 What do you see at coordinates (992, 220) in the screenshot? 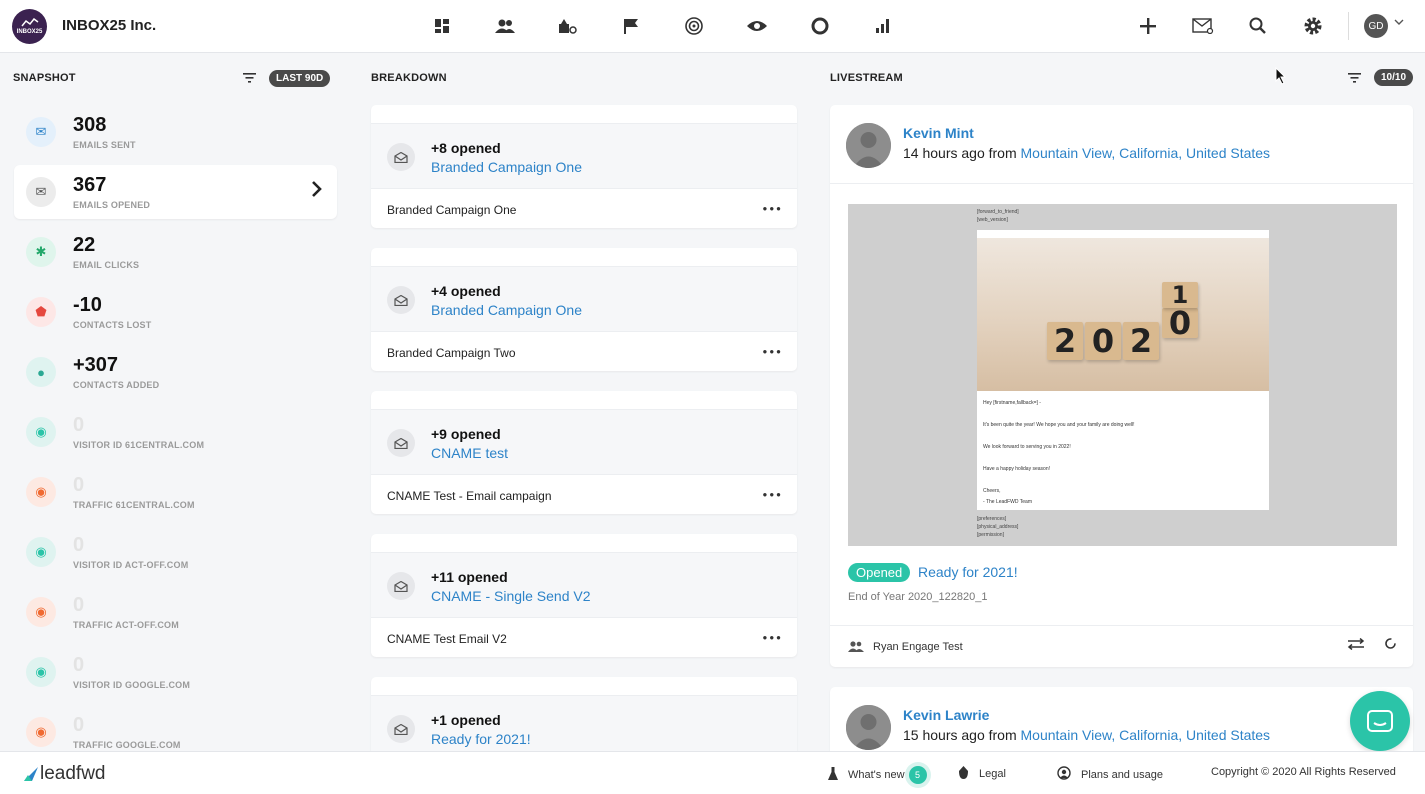
I see `web-version-tag: [web_version]` at bounding box center [992, 220].